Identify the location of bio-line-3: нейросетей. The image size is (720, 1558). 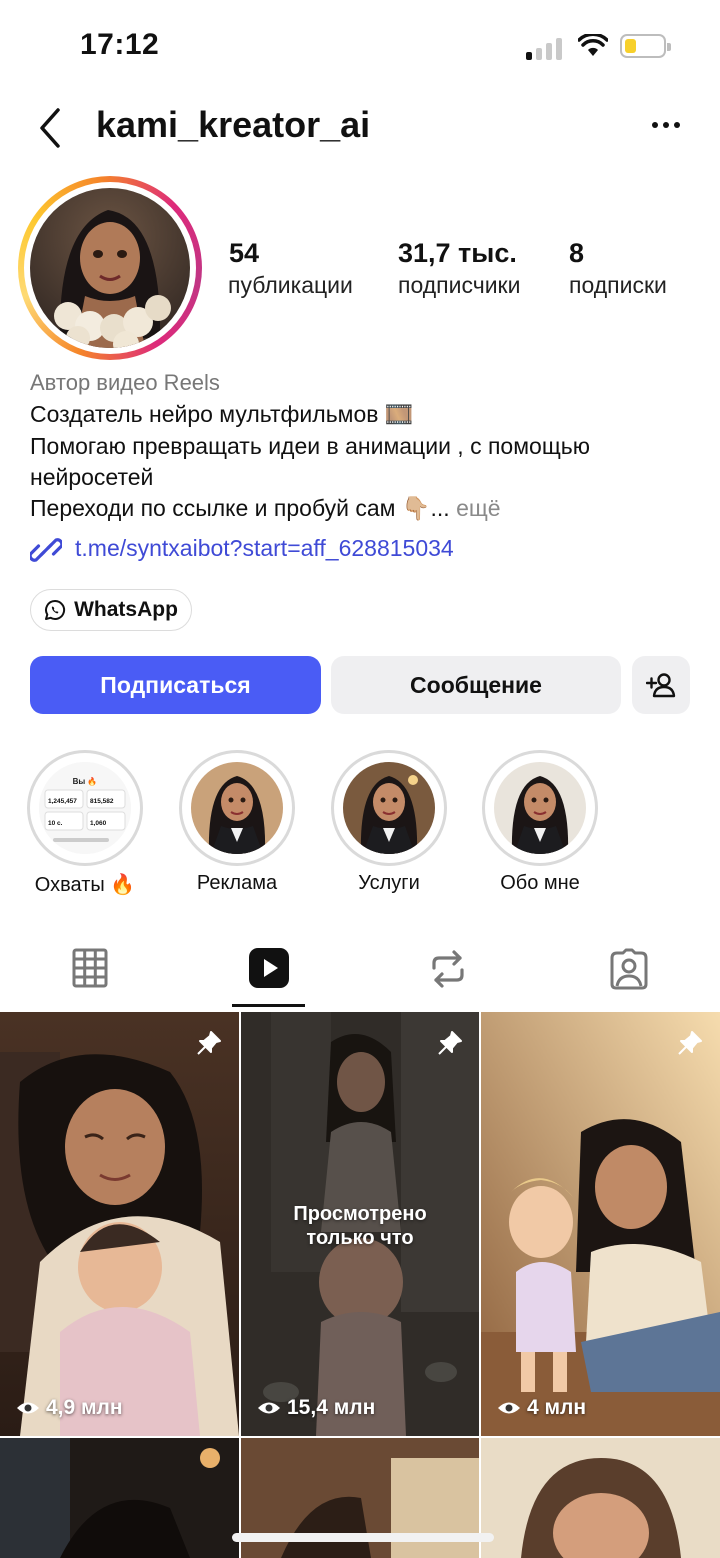
(92, 477).